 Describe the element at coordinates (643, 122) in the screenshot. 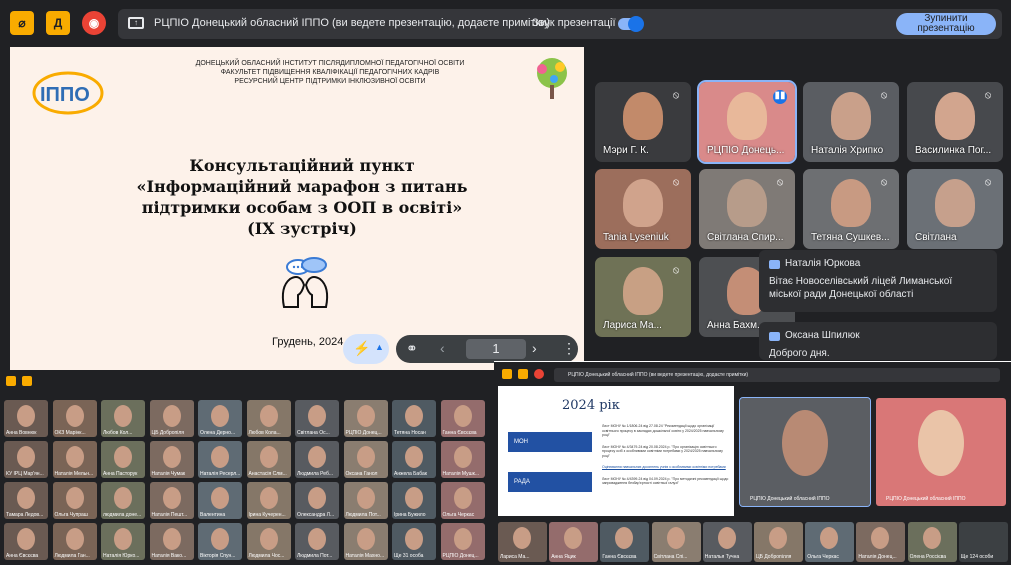

I see `participant-tile: ⦸ Мэри Г. К.` at that location.